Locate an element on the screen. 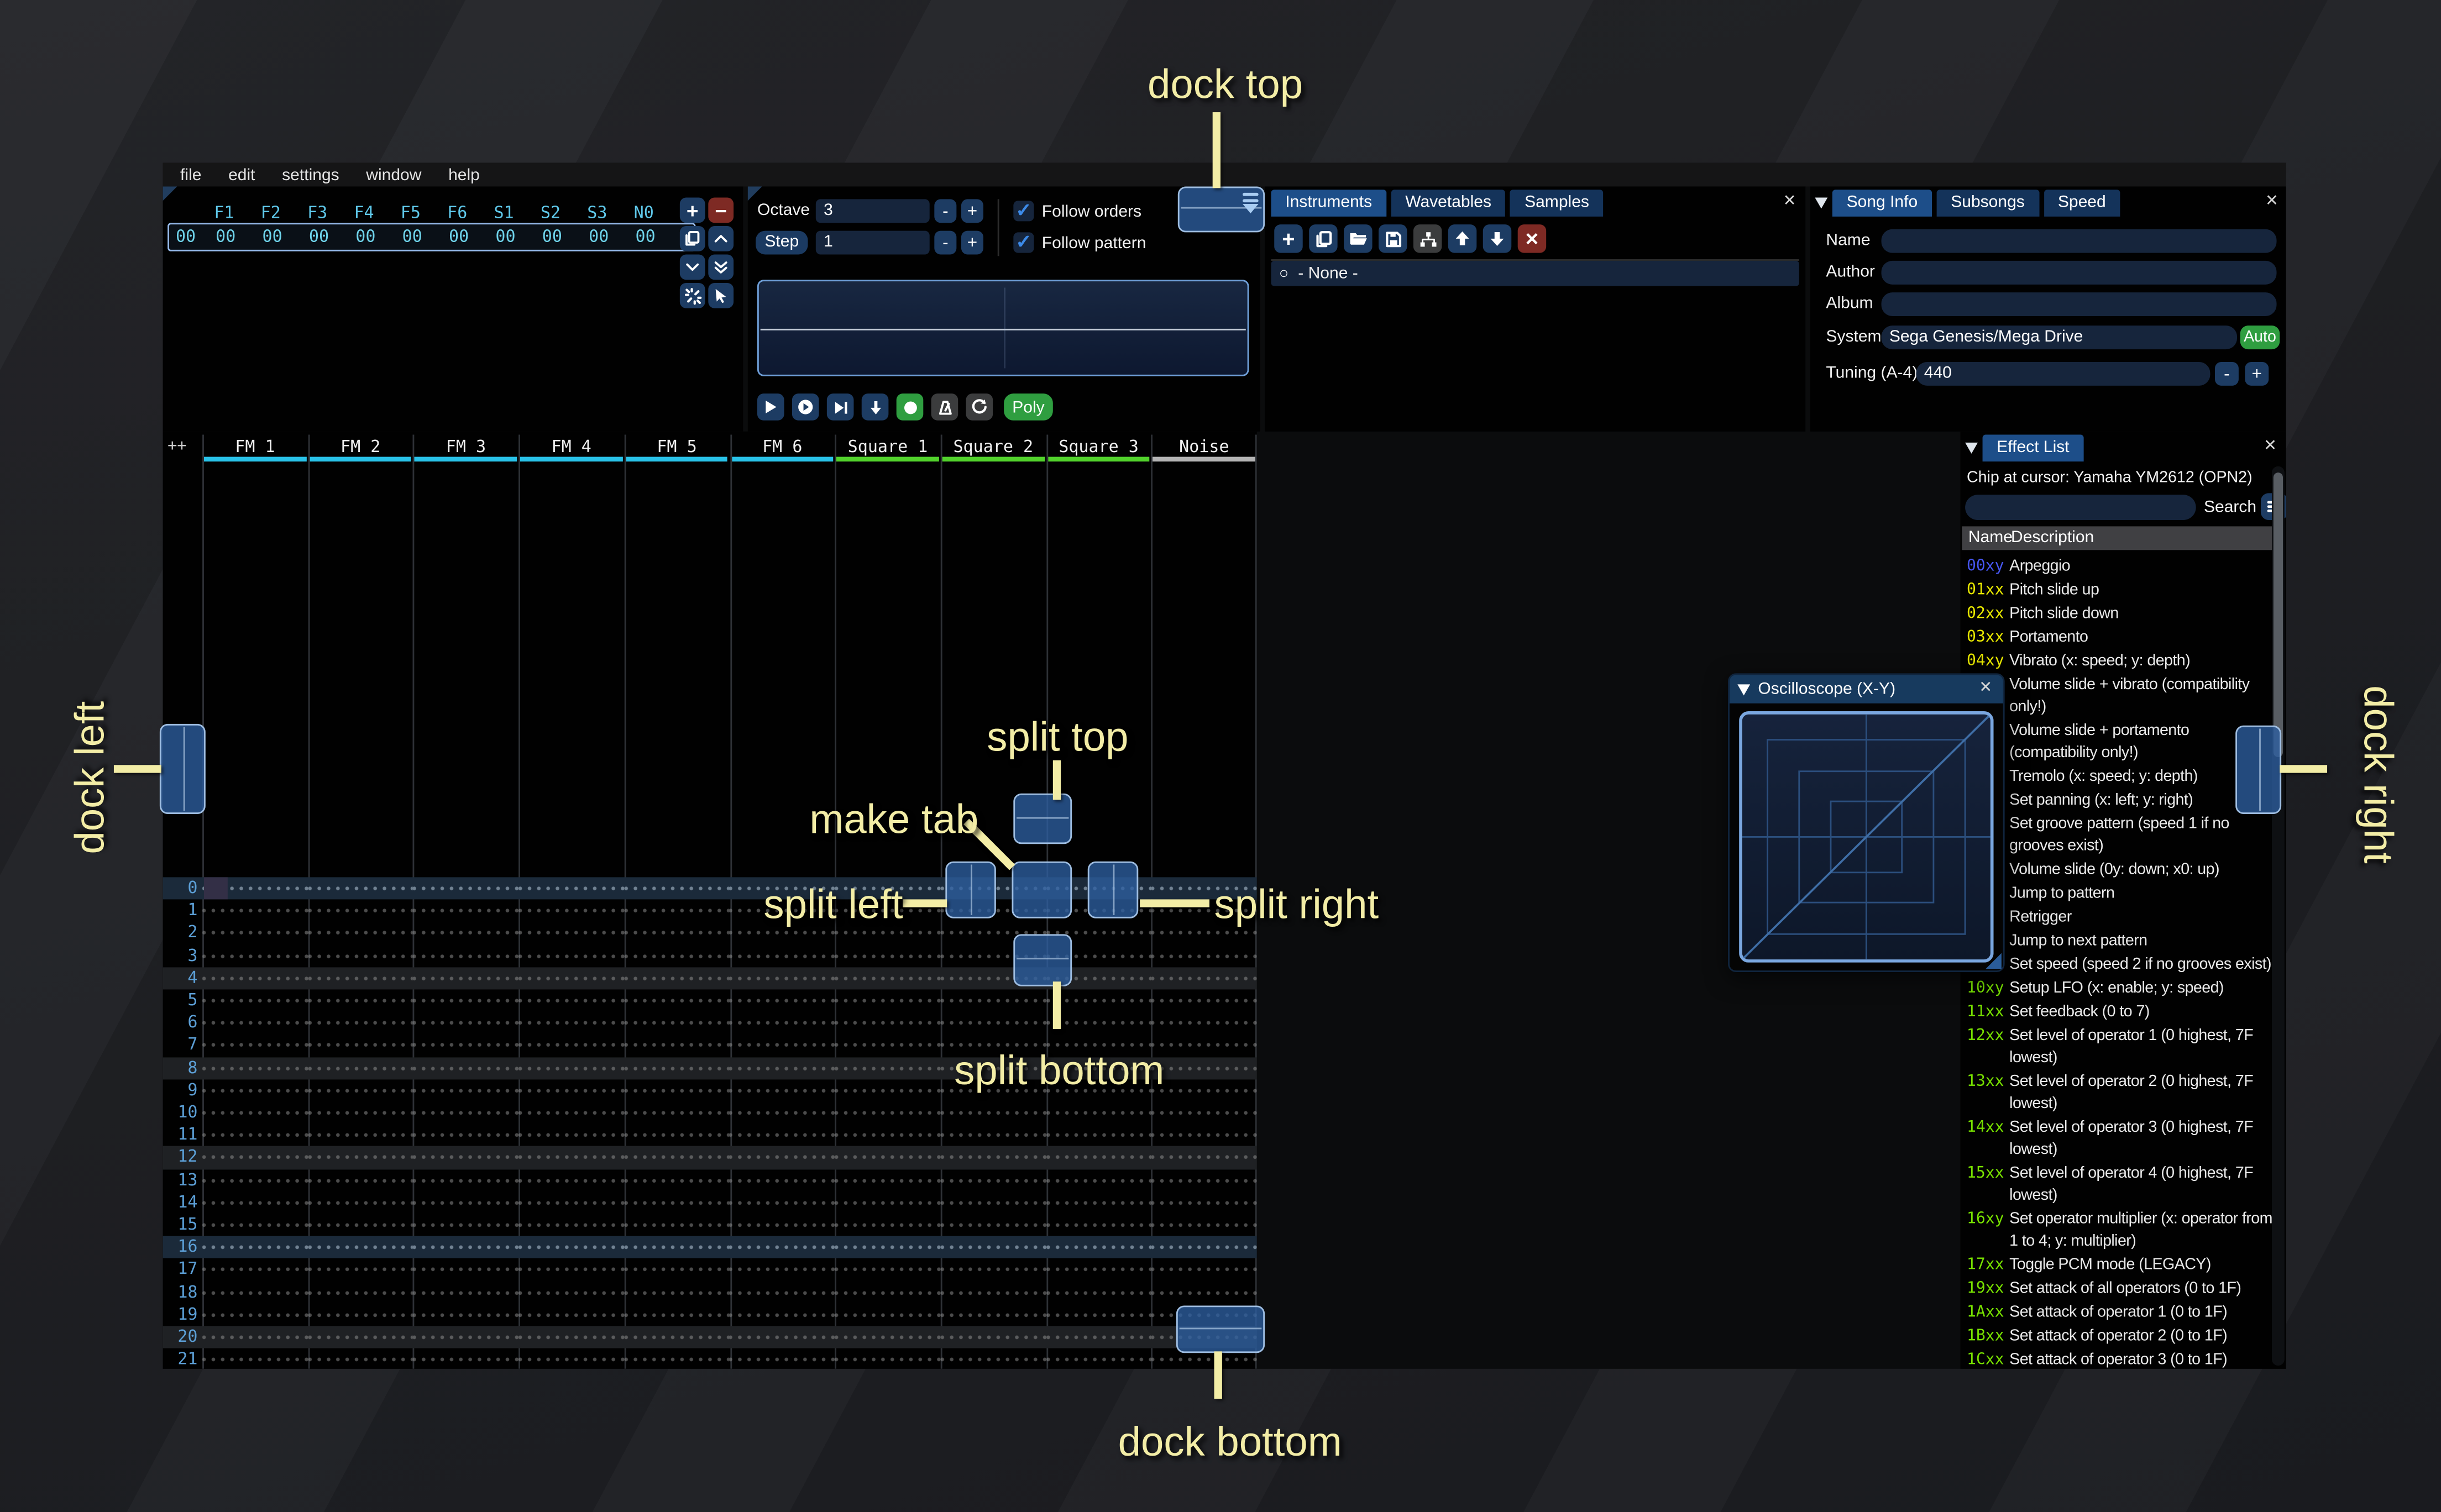 This screenshot has width=2441, height=1512. pattern-row-21: 21 is located at coordinates (710, 1359).